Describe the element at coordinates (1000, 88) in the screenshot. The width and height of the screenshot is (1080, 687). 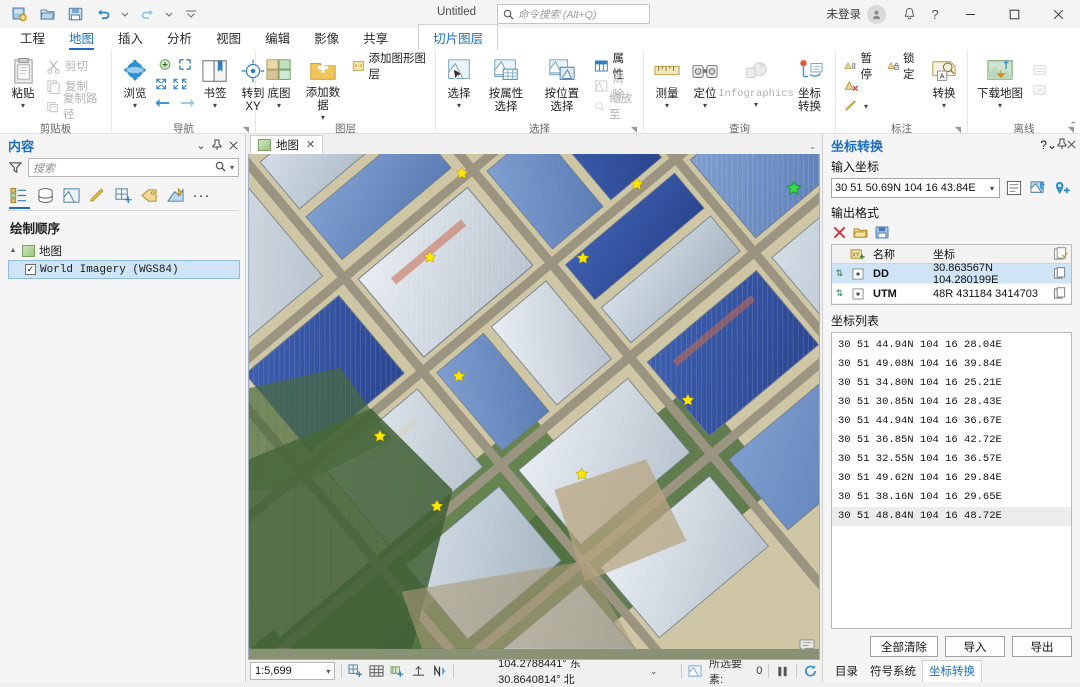
I see `download-map-button: 下载地图 ▾` at that location.